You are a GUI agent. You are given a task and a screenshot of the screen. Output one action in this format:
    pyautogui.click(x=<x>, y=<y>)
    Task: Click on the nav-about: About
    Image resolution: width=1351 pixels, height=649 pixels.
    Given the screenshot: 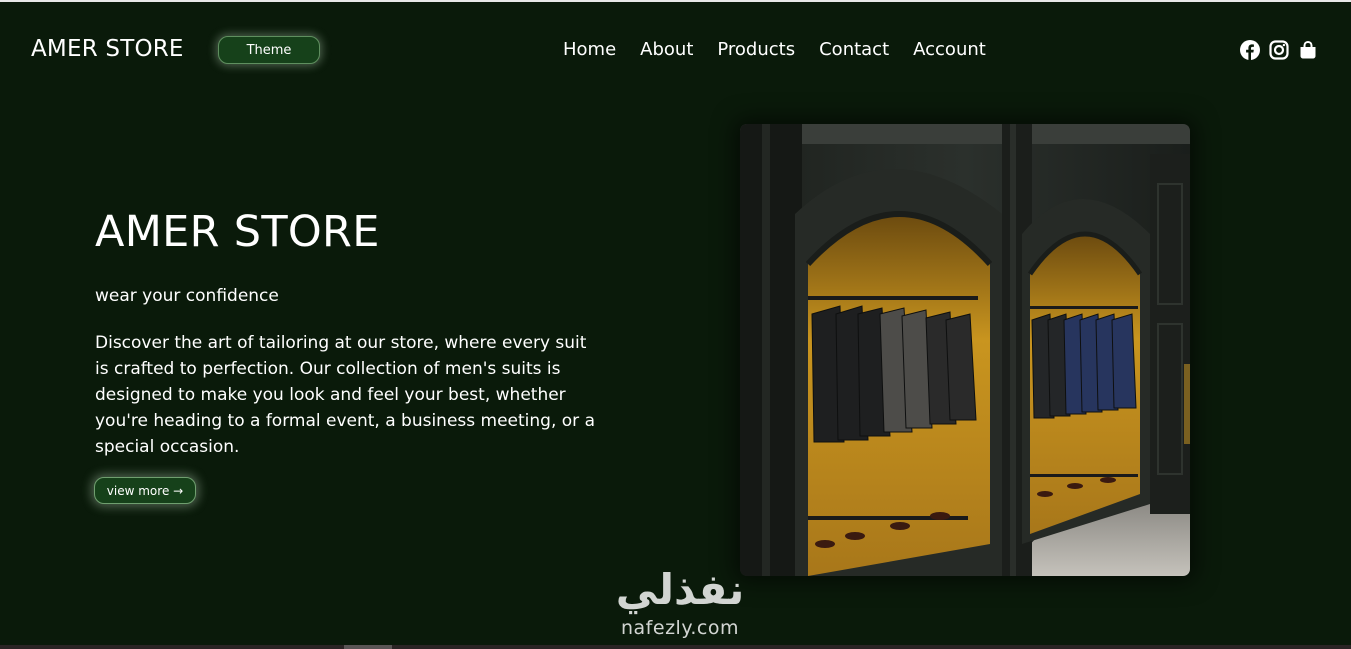 What is the action you would take?
    pyautogui.click(x=666, y=49)
    